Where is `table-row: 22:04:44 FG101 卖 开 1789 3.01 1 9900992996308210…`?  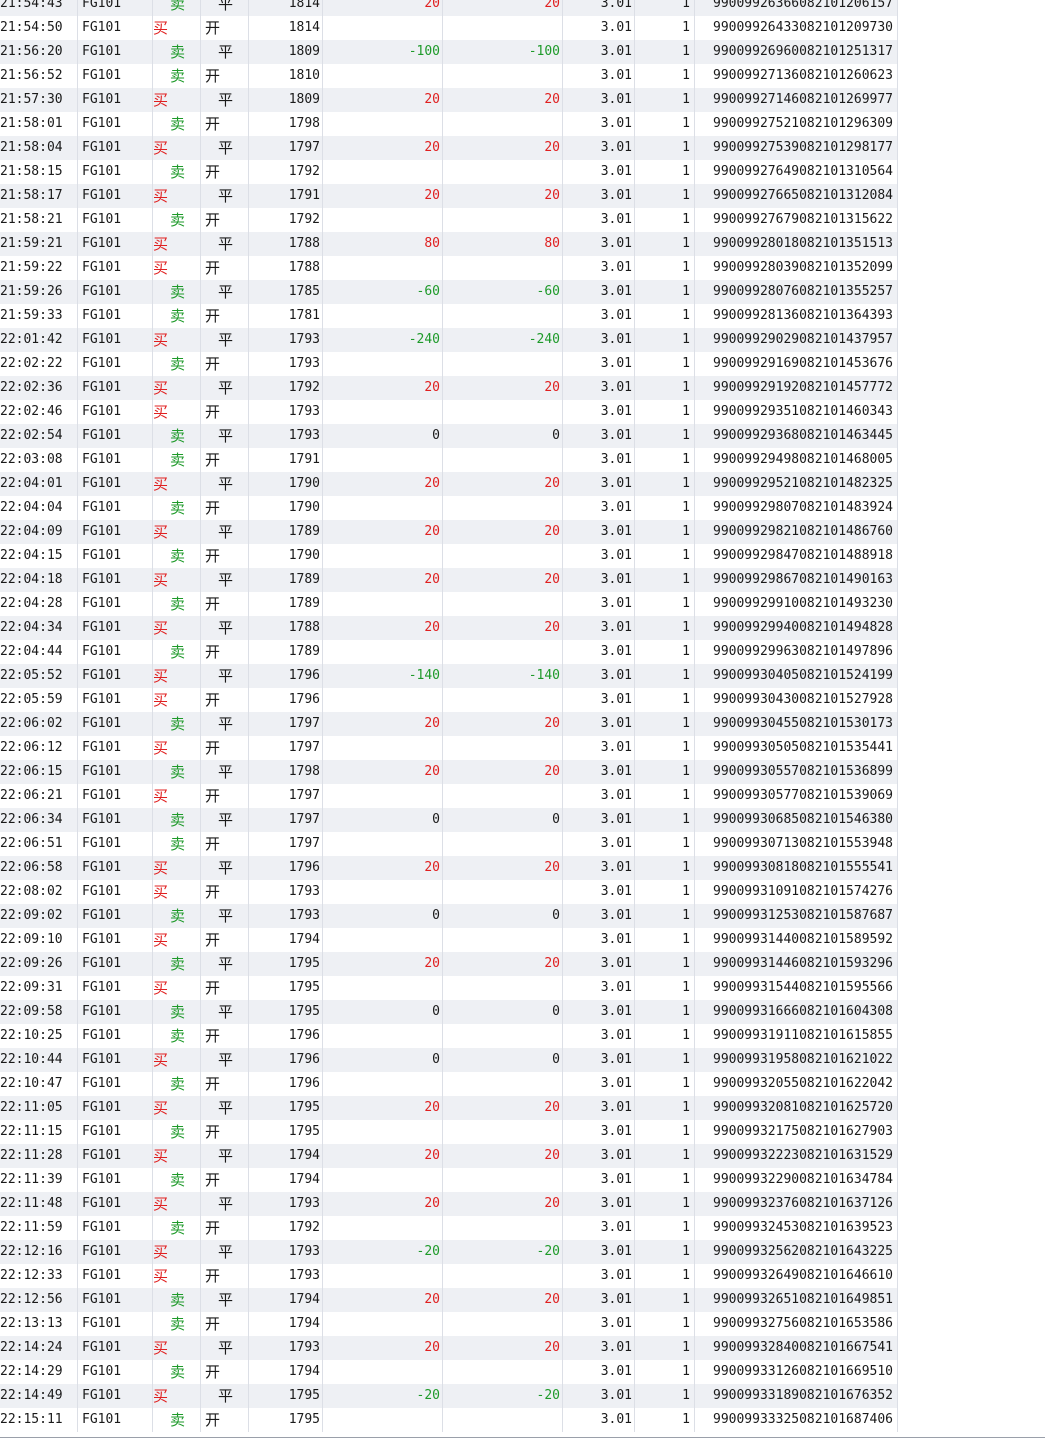 table-row: 22:04:44 FG101 卖 开 1789 3.01 1 9900992996308210… is located at coordinates (449, 652).